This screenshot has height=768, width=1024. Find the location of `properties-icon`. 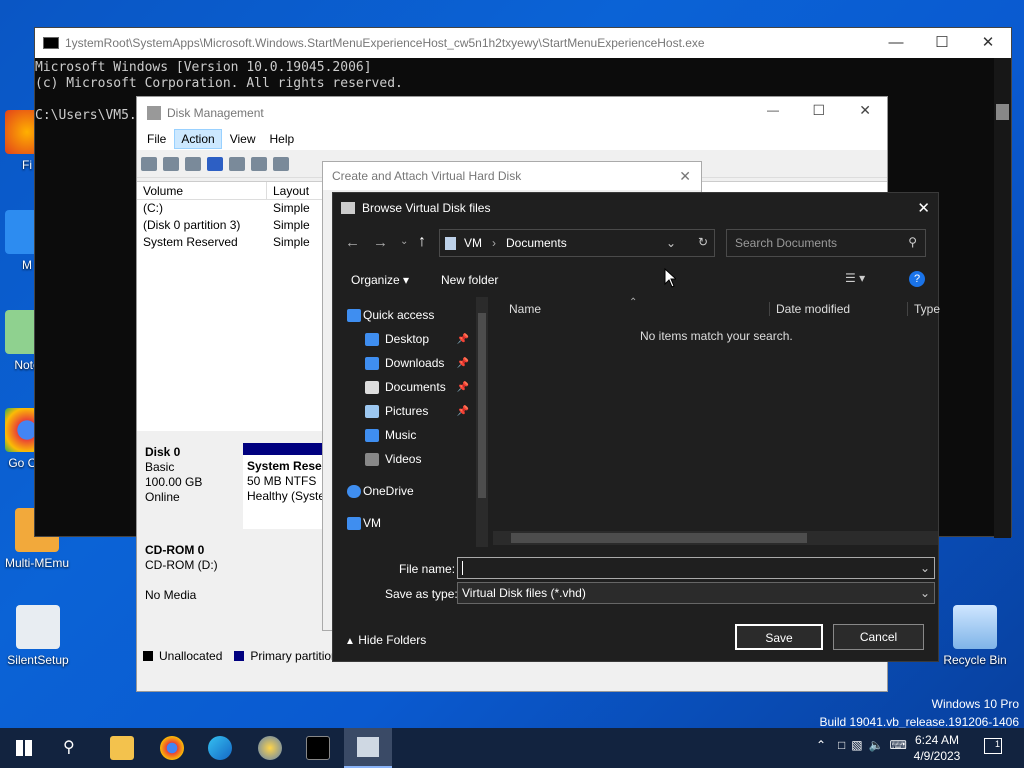

properties-icon is located at coordinates (193, 163).